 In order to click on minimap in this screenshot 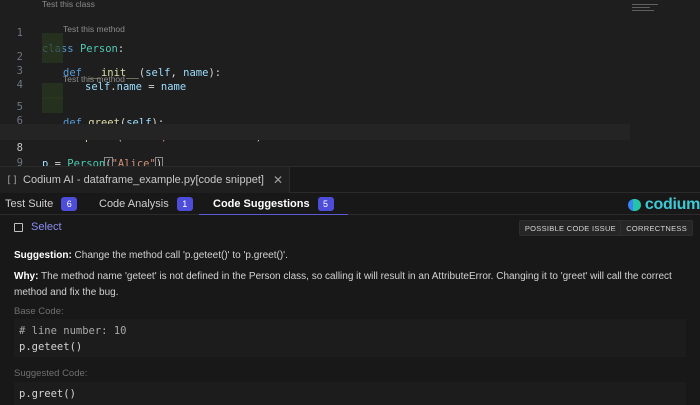, I will do `click(646, 9)`.